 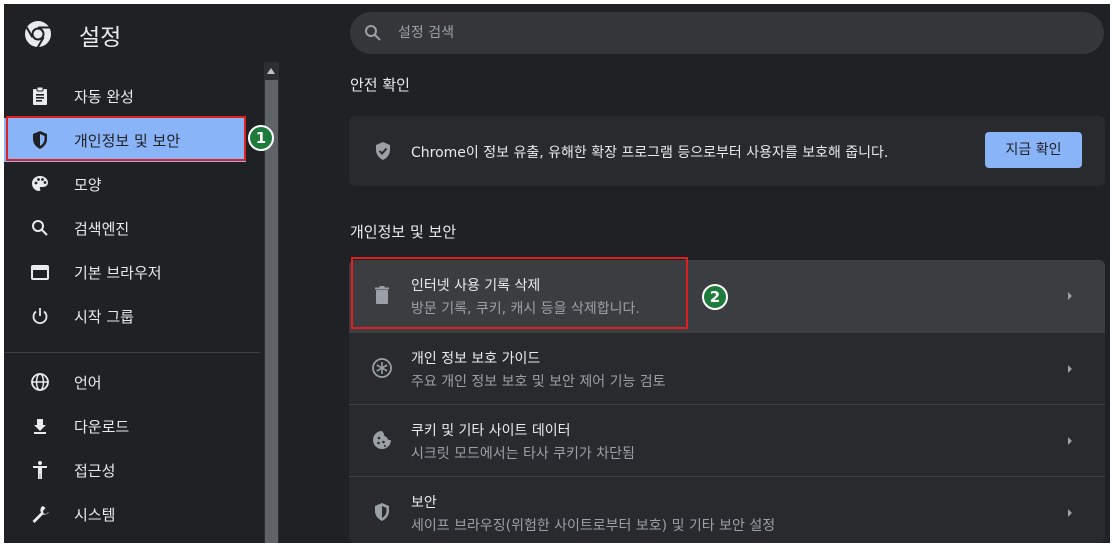 What do you see at coordinates (38, 34) in the screenshot?
I see `chrome-logo-icon` at bounding box center [38, 34].